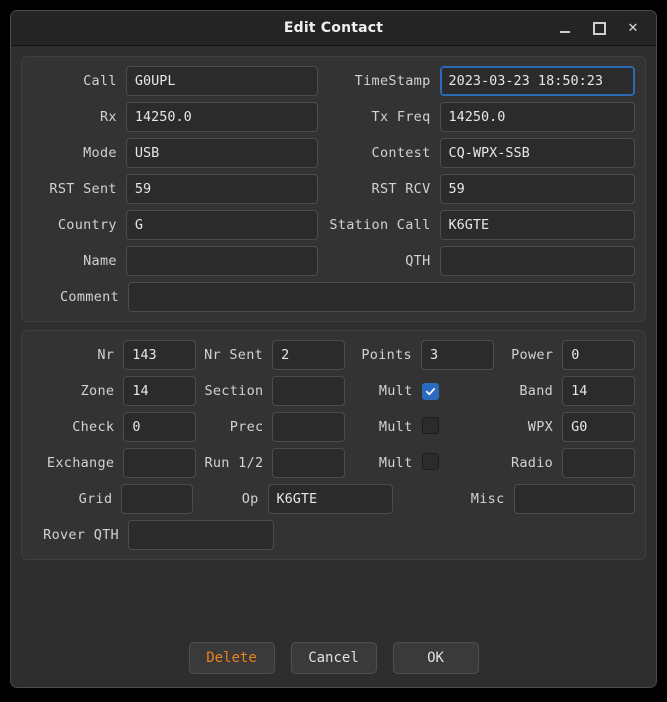 The width and height of the screenshot is (667, 702). What do you see at coordinates (250, 499) in the screenshot?
I see `label-op: Op` at bounding box center [250, 499].